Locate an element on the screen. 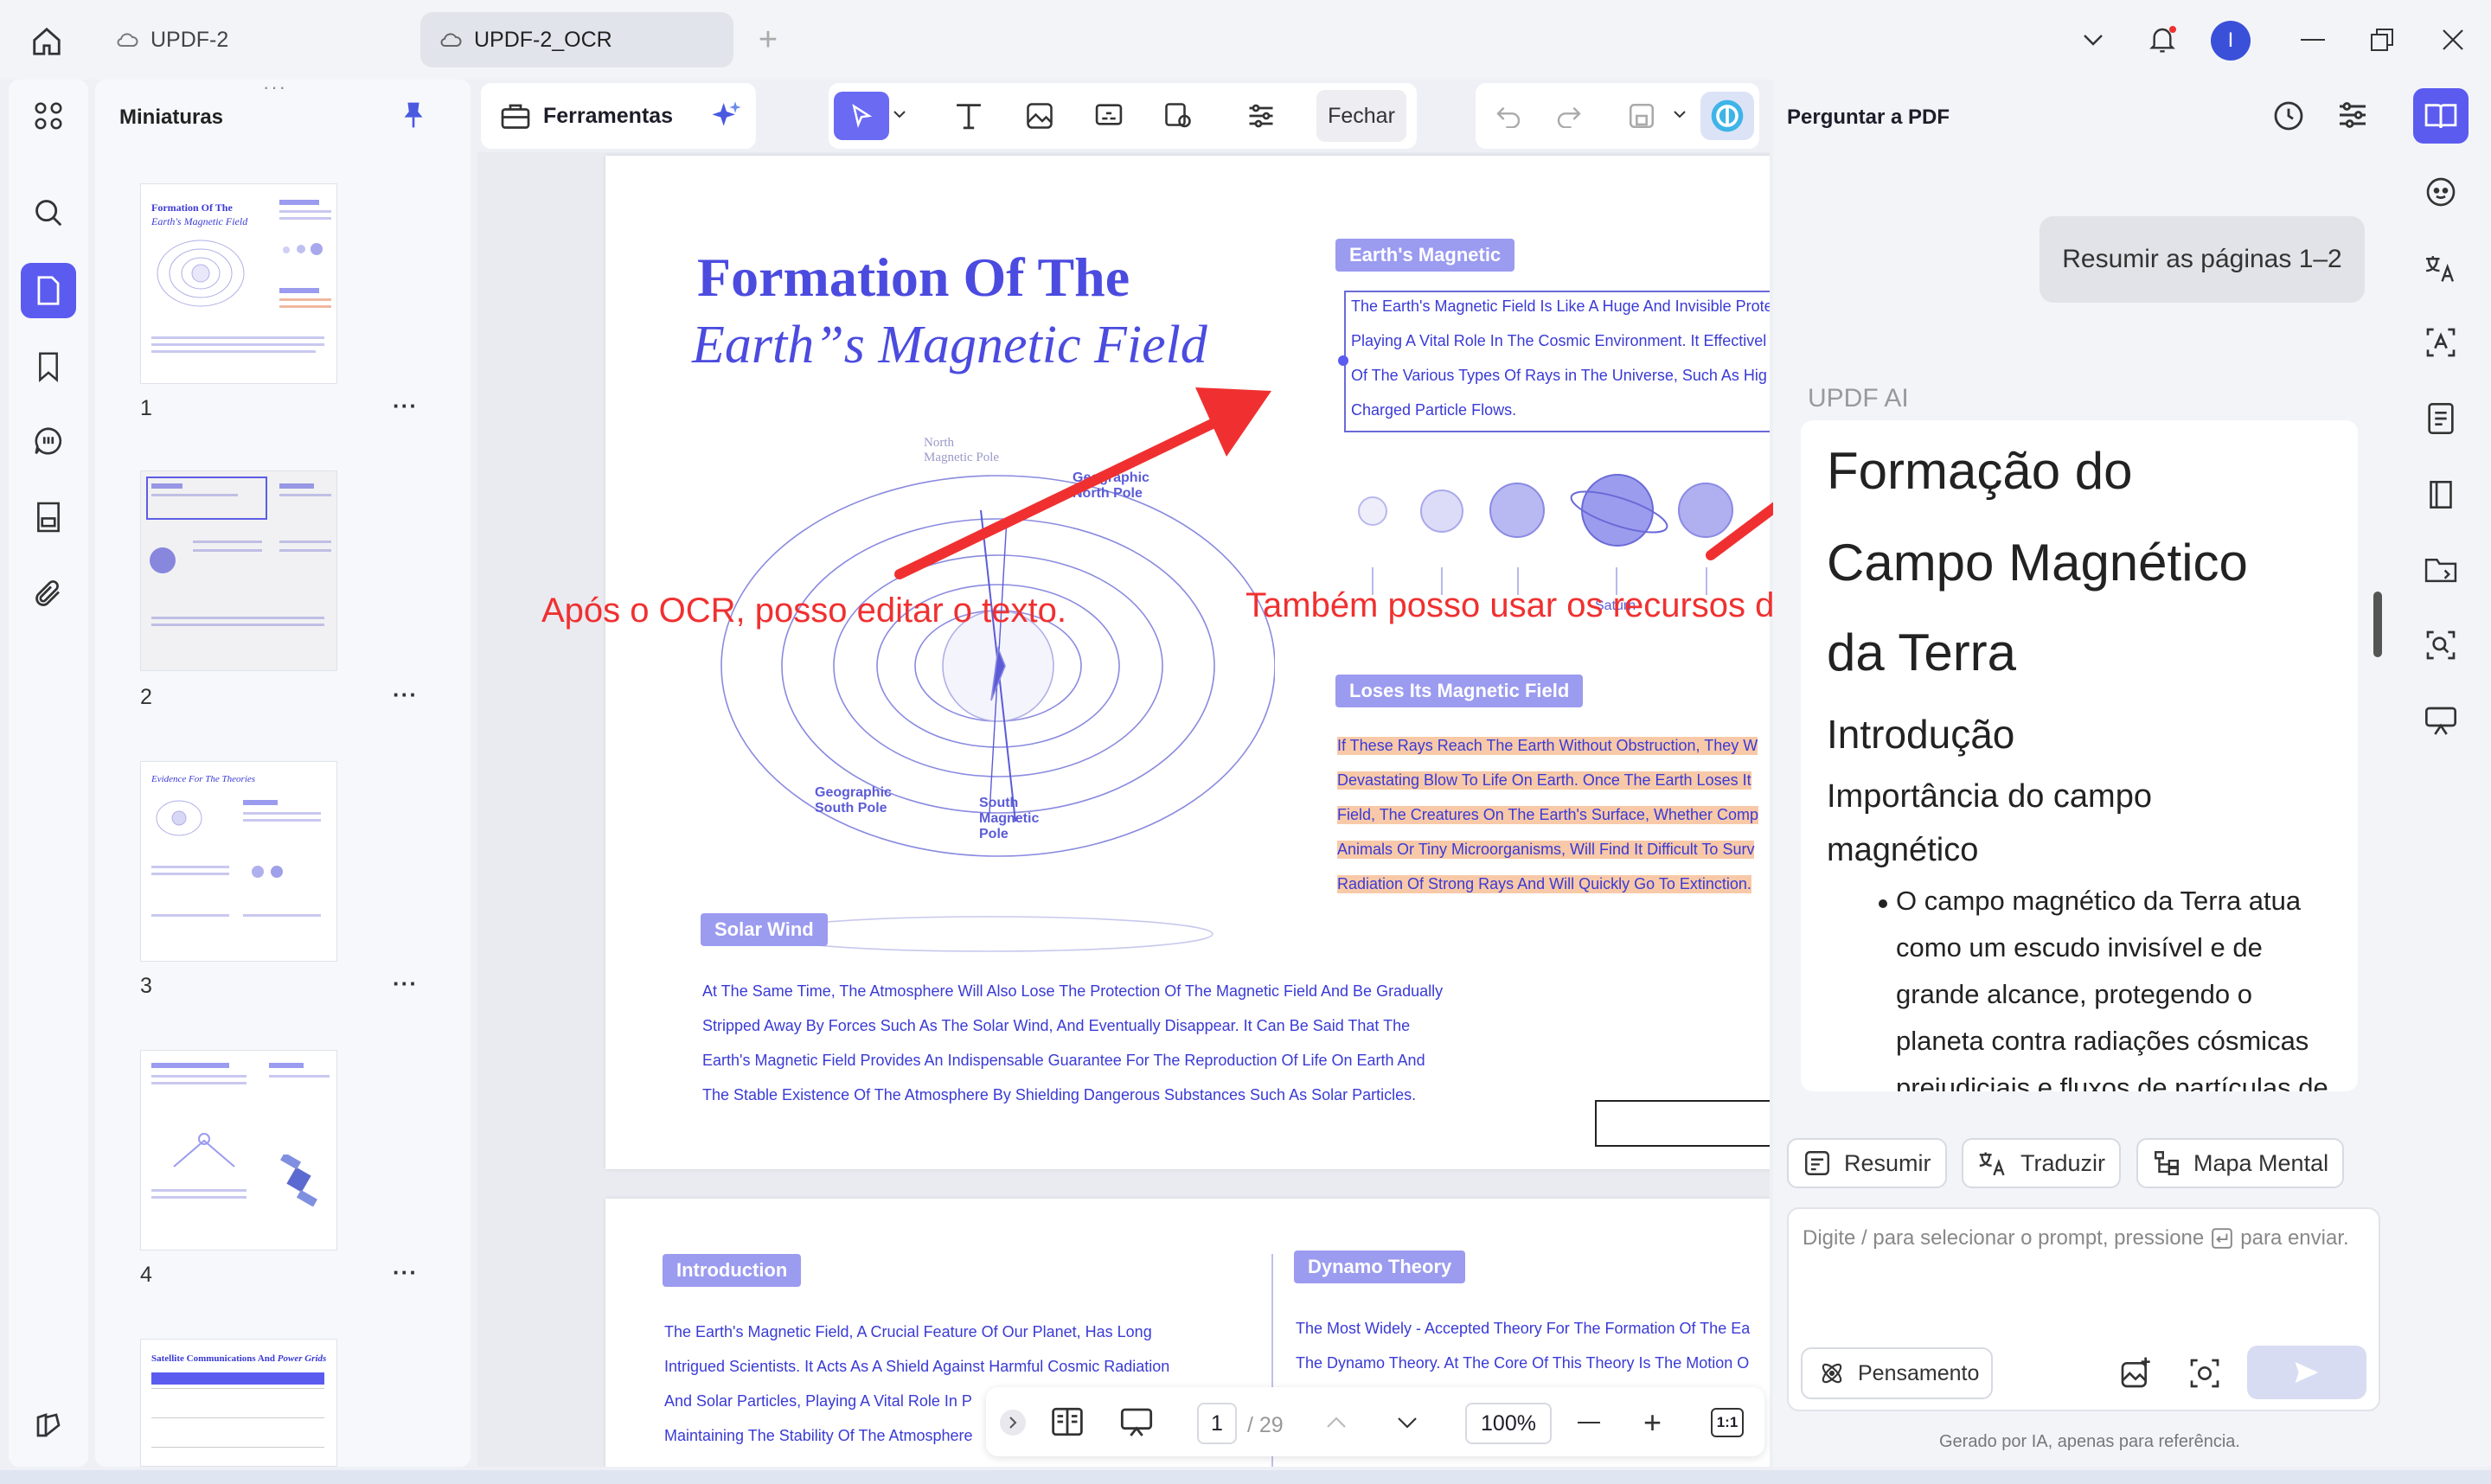 The image size is (2491, 1484). thinking-toggle-button: Pensamento is located at coordinates (1897, 1373).